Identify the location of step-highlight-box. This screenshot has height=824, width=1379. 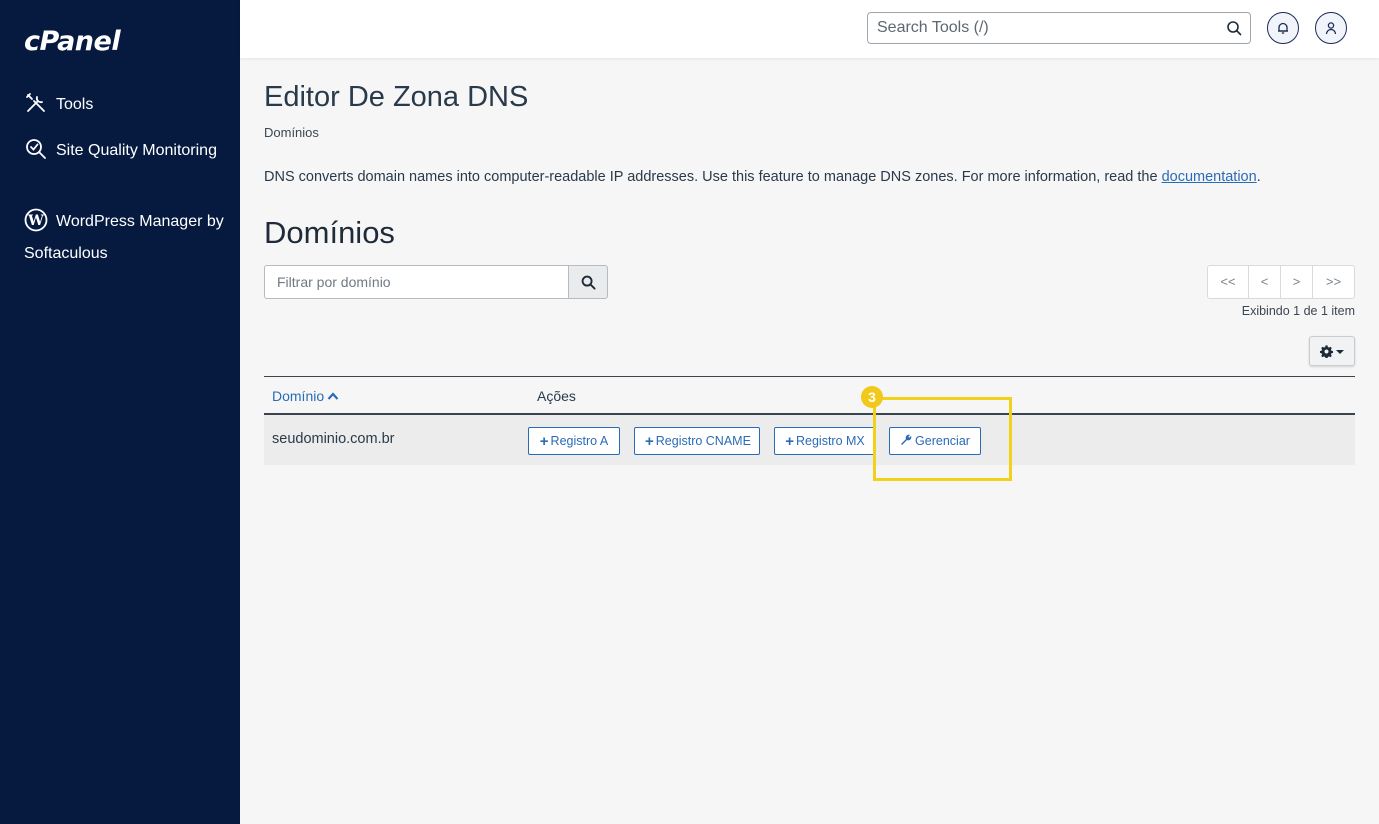
(942, 439).